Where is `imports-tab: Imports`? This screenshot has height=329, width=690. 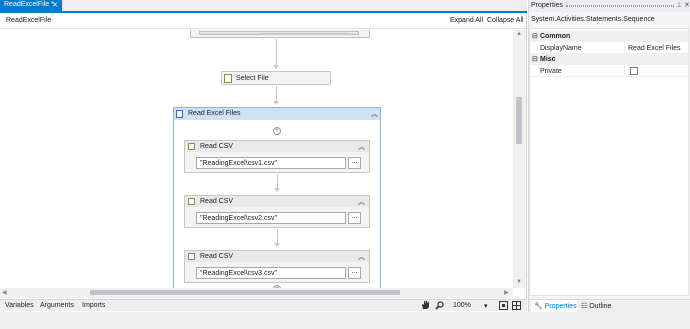 imports-tab: Imports is located at coordinates (93, 305).